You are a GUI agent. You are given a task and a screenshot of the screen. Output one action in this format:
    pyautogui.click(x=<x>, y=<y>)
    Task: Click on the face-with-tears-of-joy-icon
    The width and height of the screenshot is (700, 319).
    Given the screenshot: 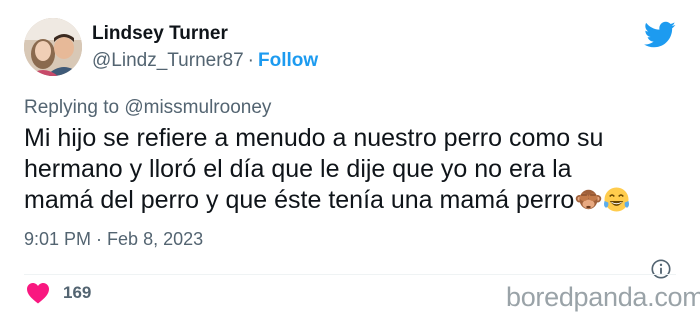 What is the action you would take?
    pyautogui.click(x=617, y=199)
    